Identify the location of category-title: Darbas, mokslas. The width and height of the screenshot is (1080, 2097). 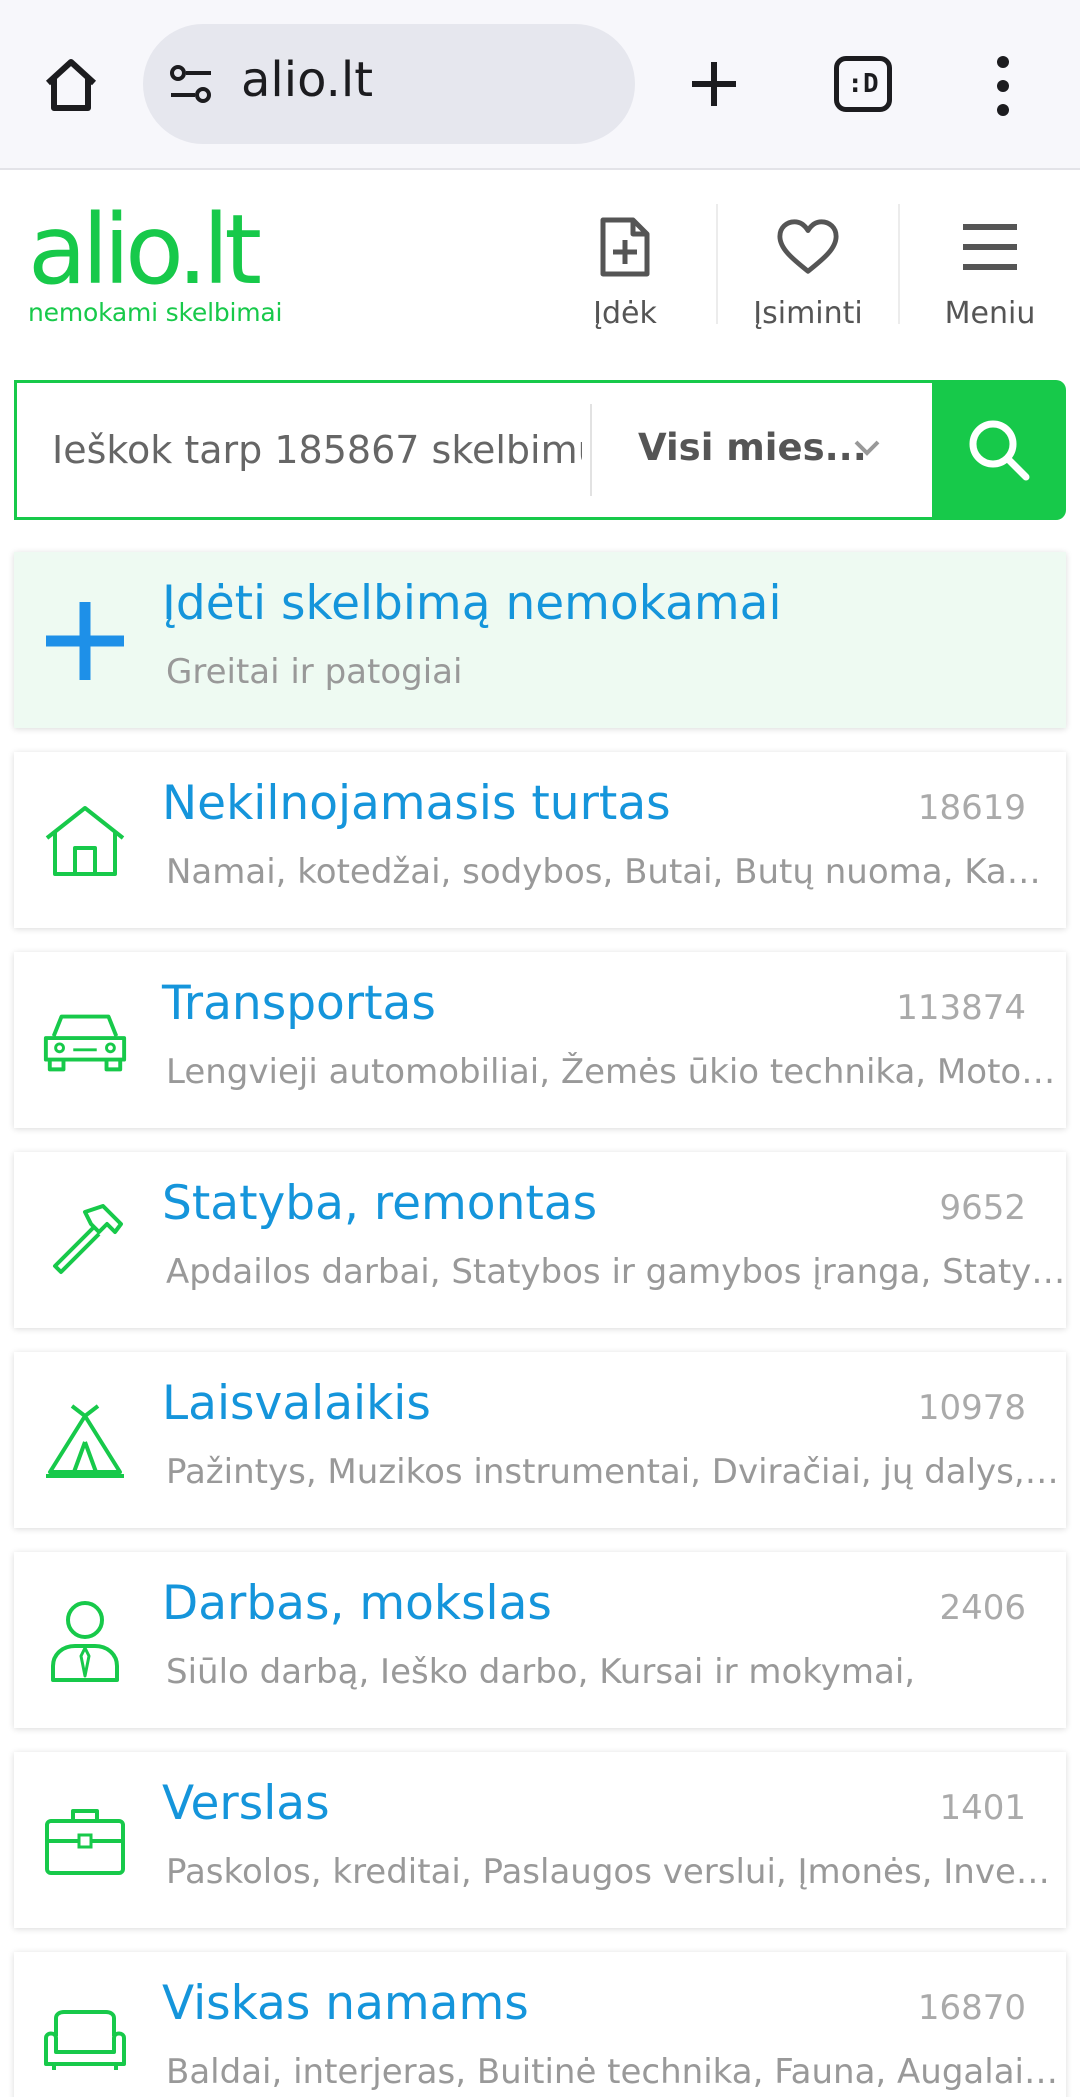
(357, 1603).